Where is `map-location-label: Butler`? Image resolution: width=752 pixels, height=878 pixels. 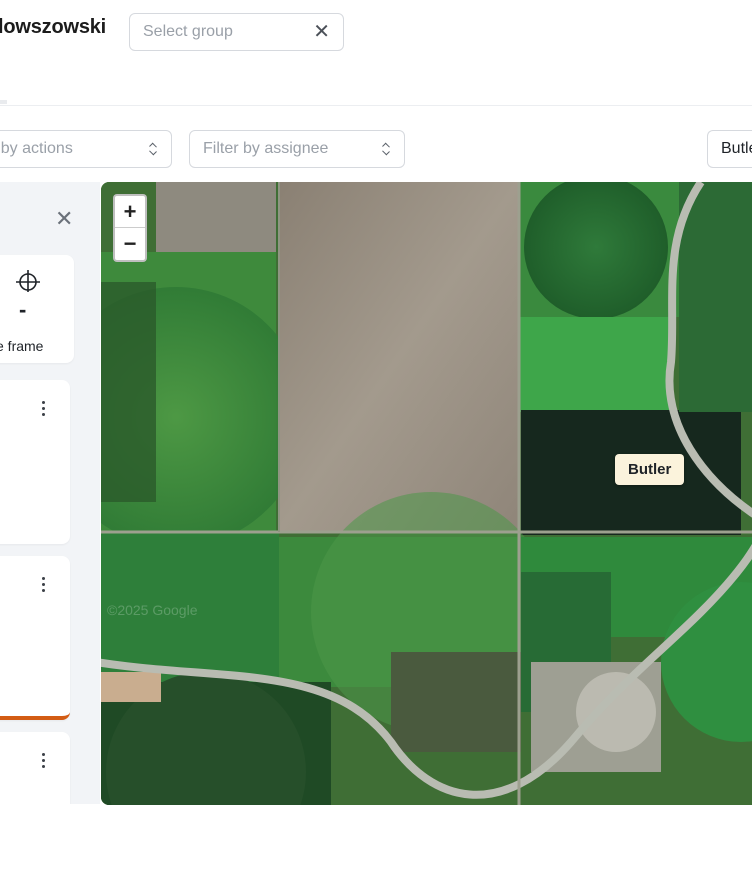
map-location-label: Butler is located at coordinates (650, 469).